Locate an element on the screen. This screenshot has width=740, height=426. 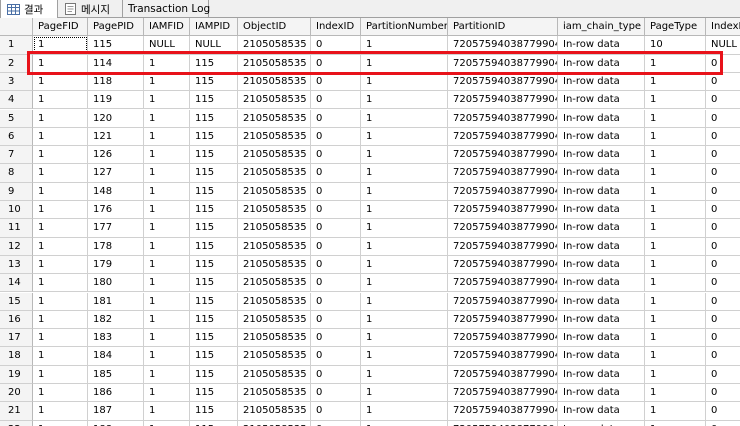
cell-page-pid: 126 is located at coordinates (116, 155).